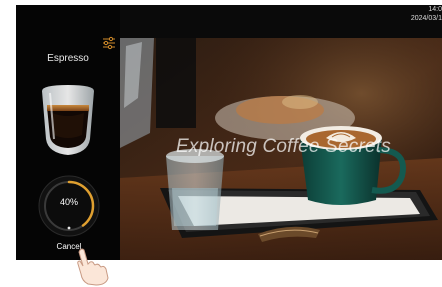 This screenshot has width=442, height=287. I want to click on settings-sliders-icon, so click(109, 43).